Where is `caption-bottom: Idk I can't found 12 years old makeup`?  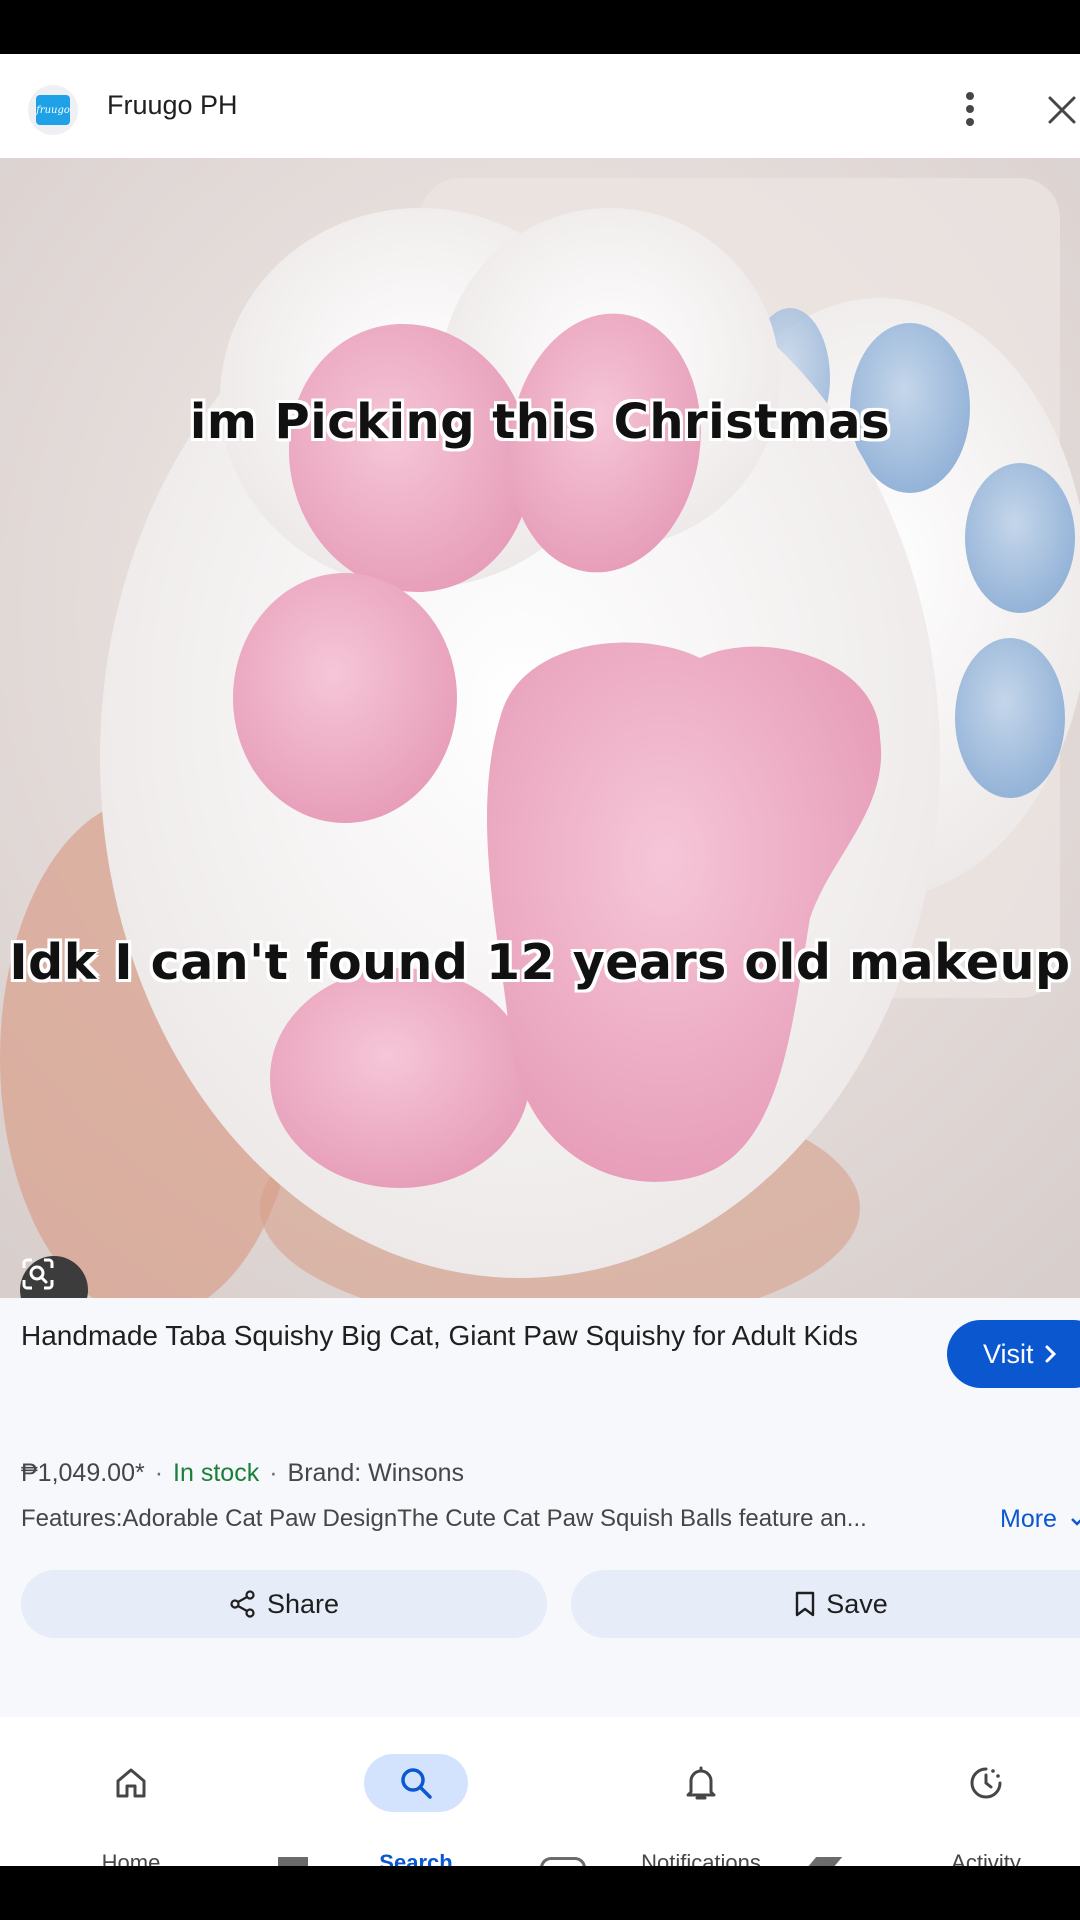
caption-bottom: Idk I can't found 12 years old makeup is located at coordinates (540, 962).